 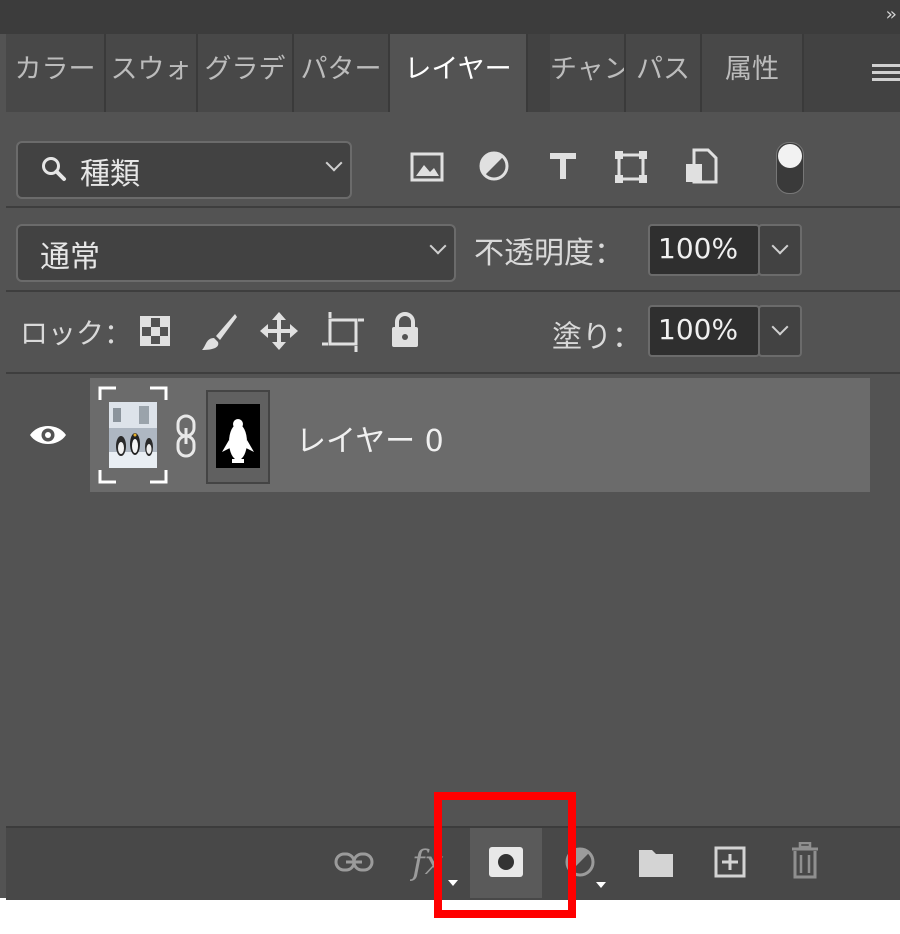 I want to click on tab-layers: レイヤー, so click(x=459, y=73).